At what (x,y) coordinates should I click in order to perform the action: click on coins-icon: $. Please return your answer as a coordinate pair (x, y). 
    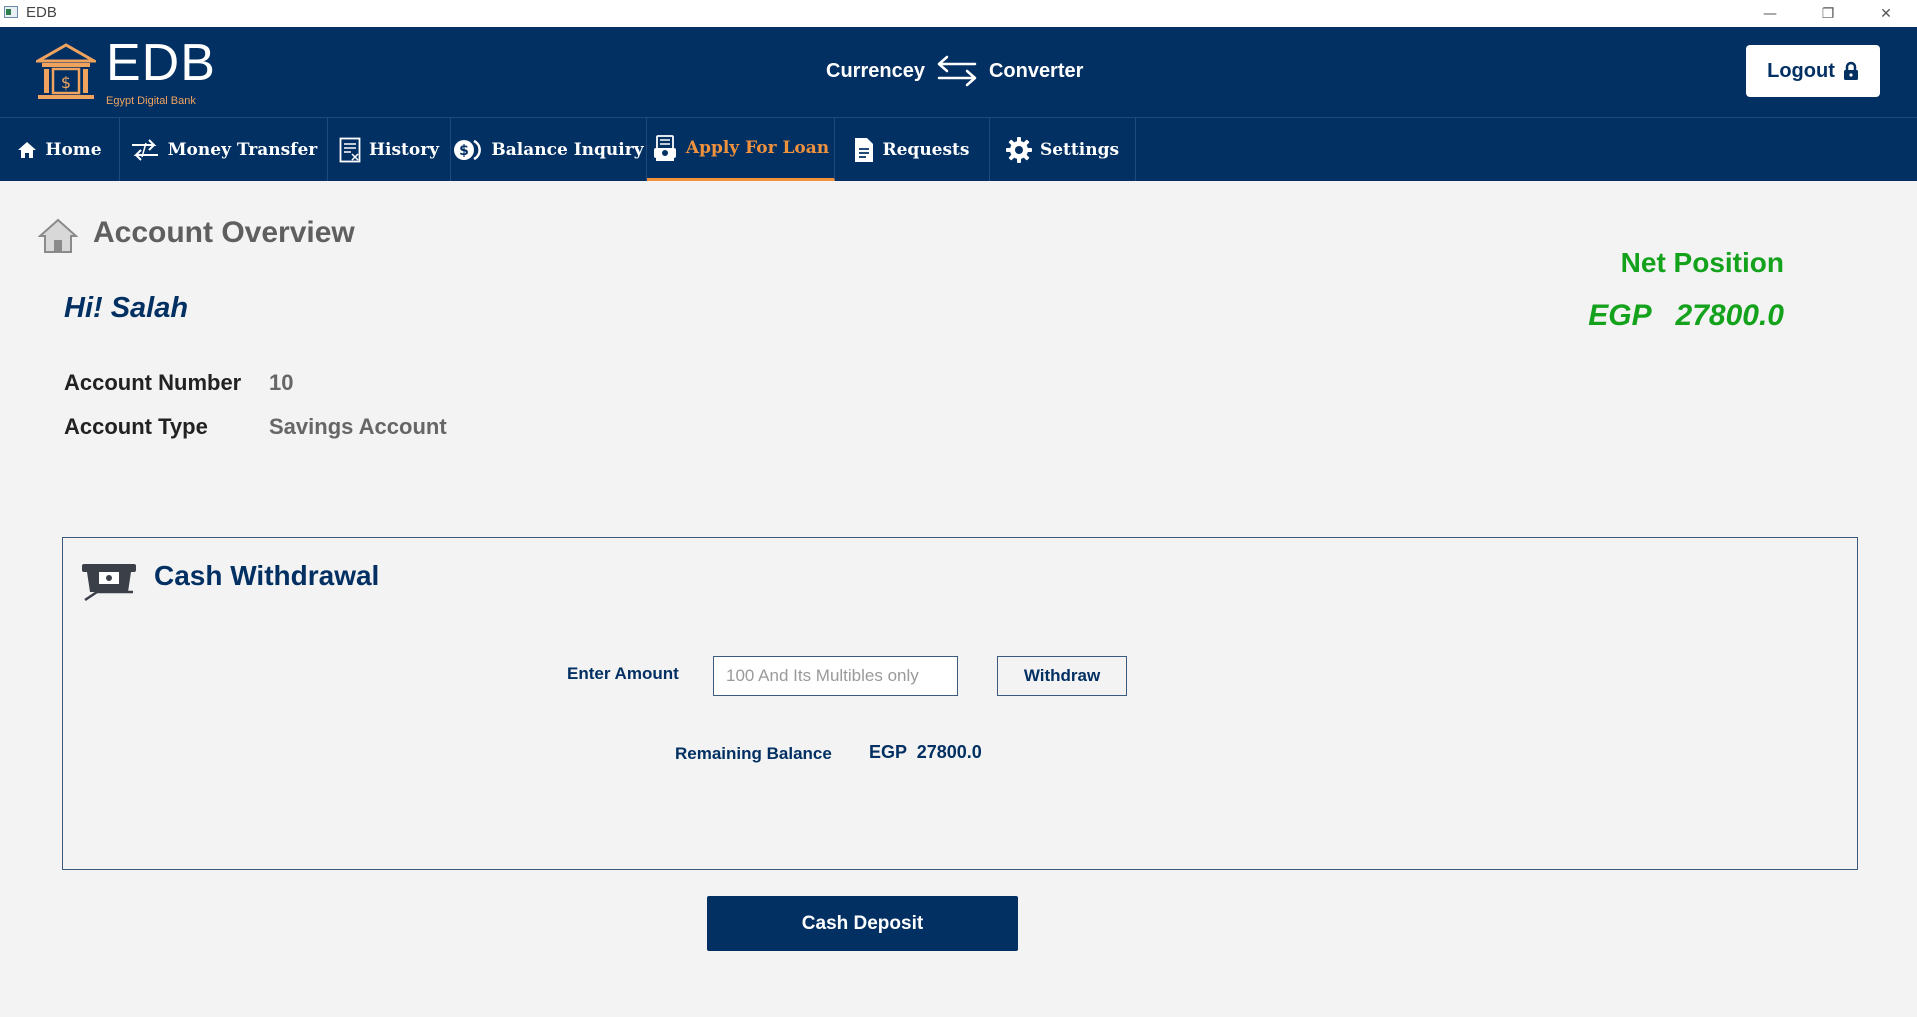
    Looking at the image, I should click on (468, 149).